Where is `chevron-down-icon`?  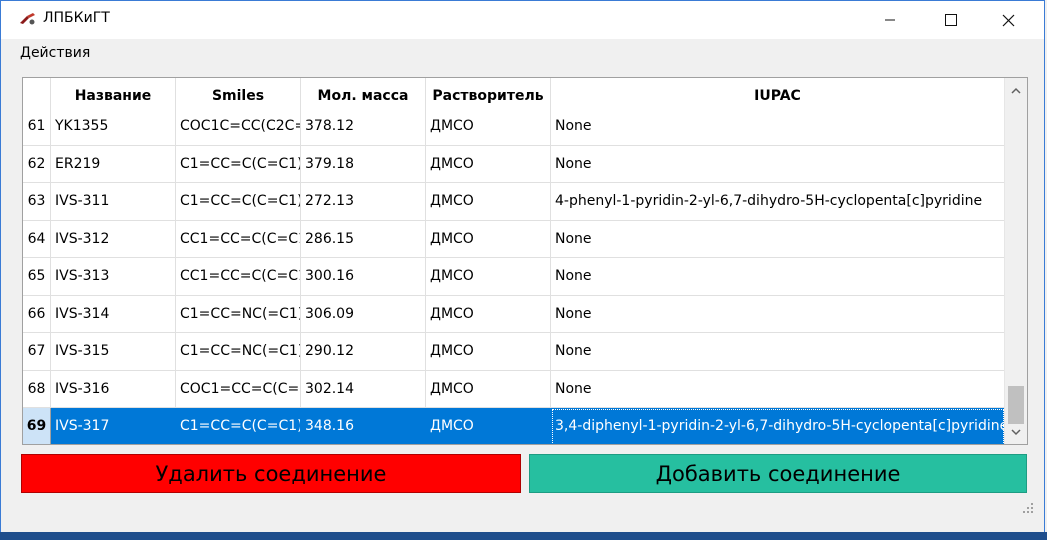
chevron-down-icon is located at coordinates (1016, 431).